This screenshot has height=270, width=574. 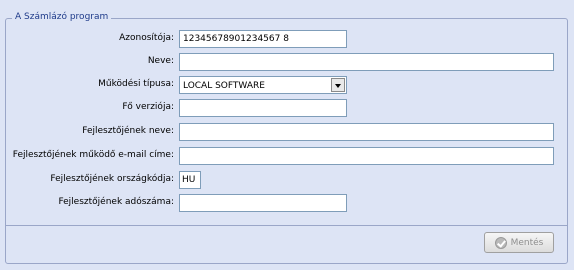 What do you see at coordinates (286, 225) in the screenshot?
I see `footer-separator` at bounding box center [286, 225].